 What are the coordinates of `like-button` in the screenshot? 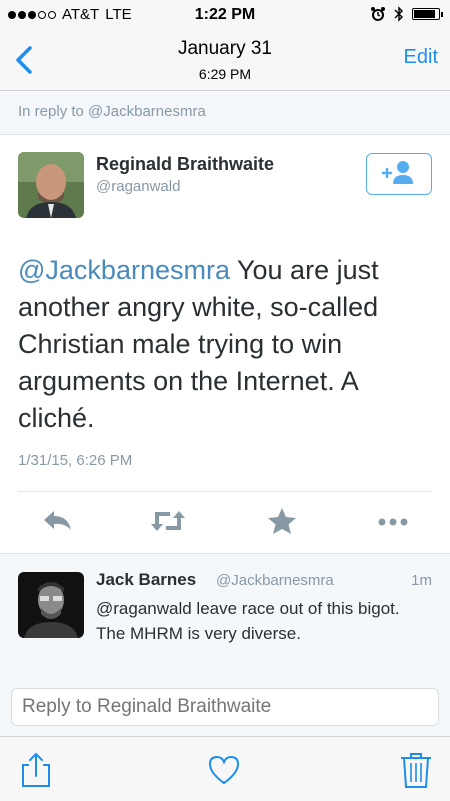 It's located at (224, 770).